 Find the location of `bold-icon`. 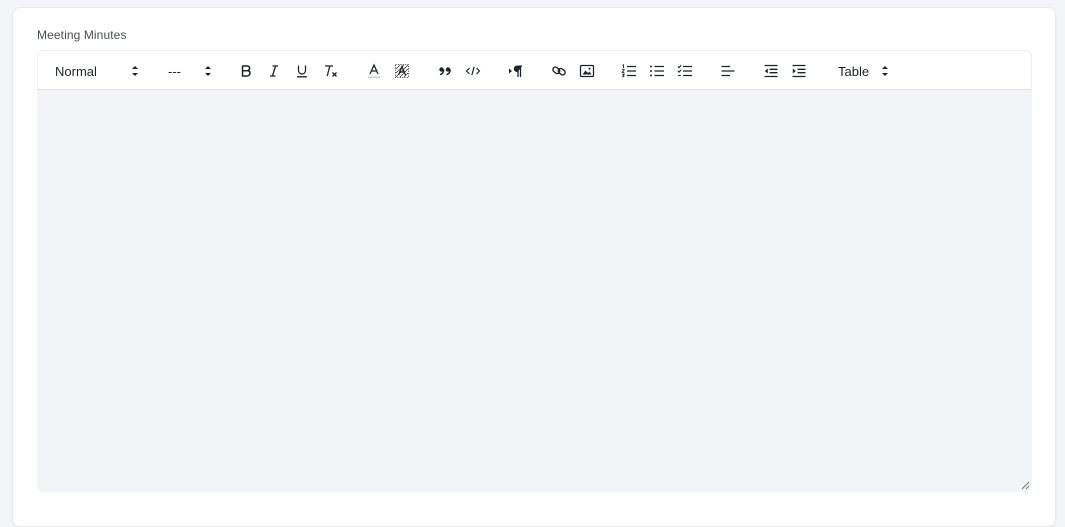

bold-icon is located at coordinates (246, 71).